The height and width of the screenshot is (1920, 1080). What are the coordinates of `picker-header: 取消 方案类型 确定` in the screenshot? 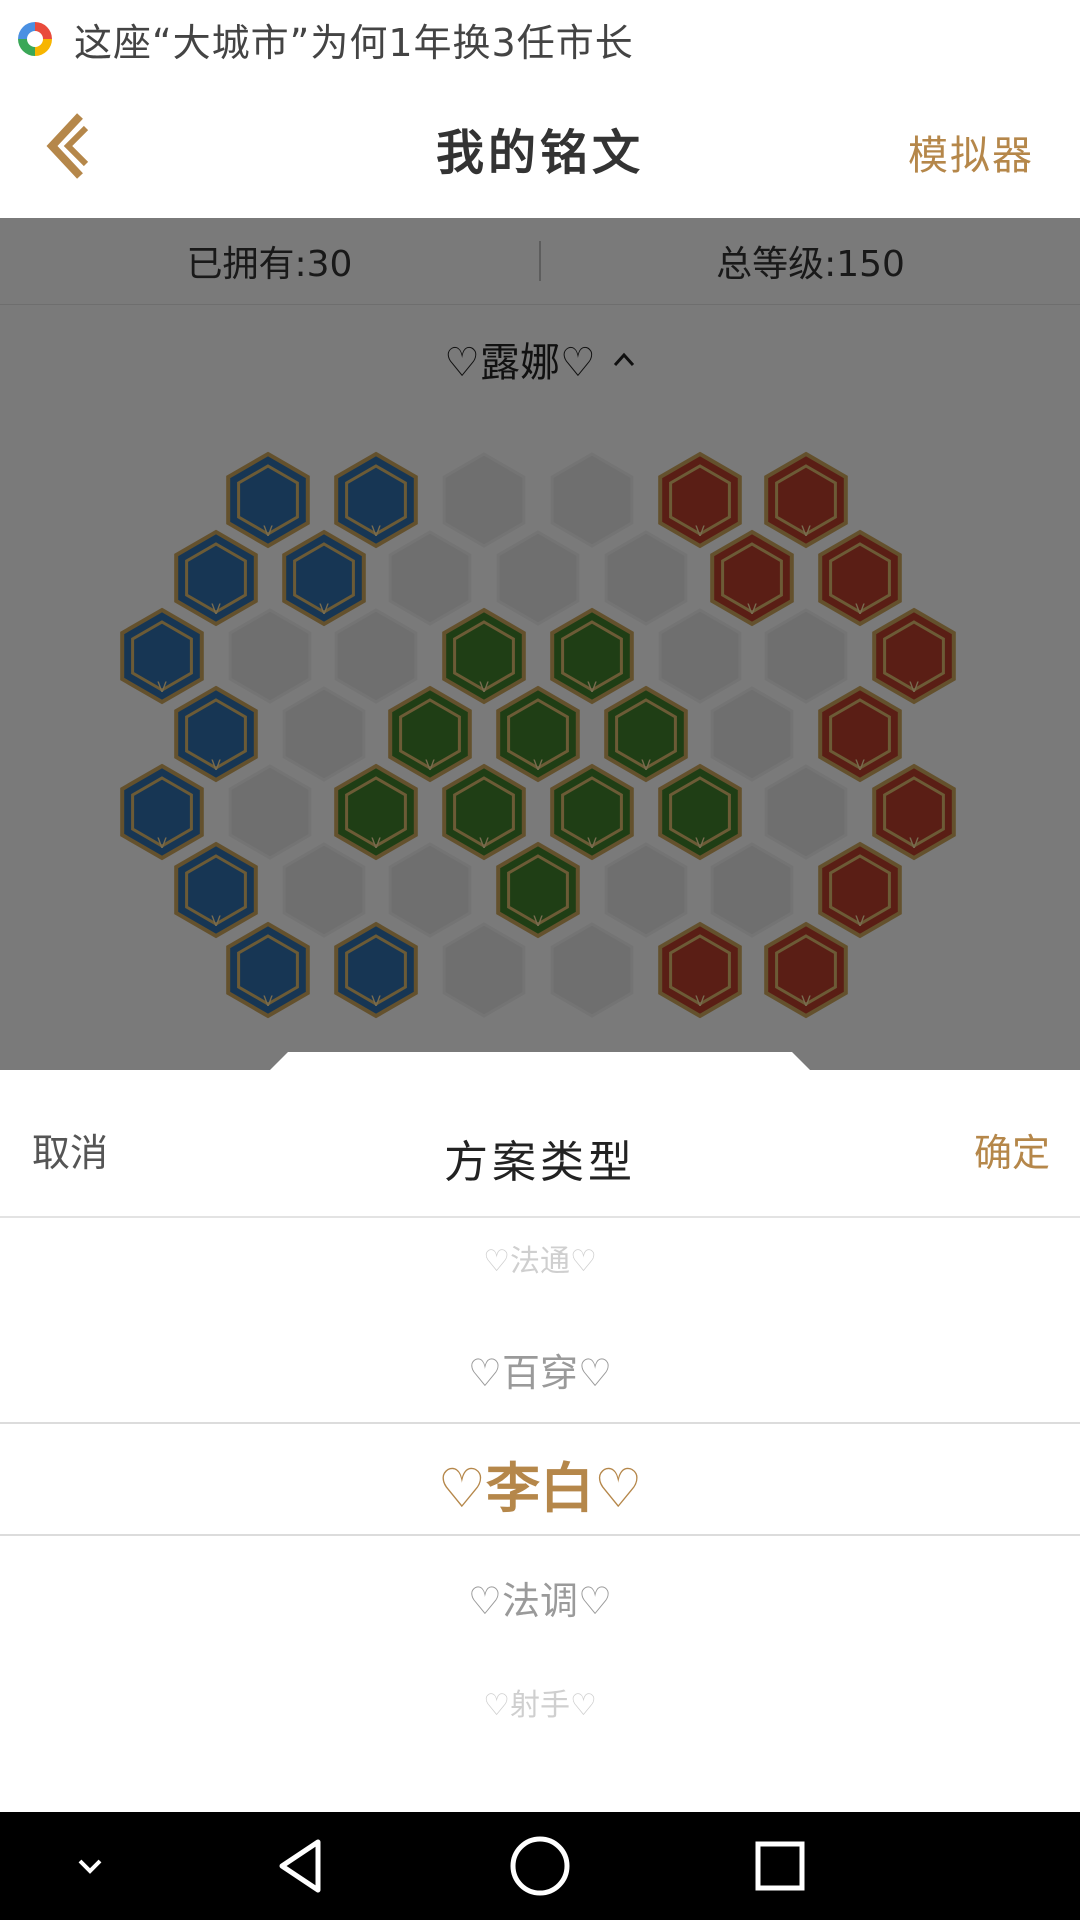 It's located at (540, 1144).